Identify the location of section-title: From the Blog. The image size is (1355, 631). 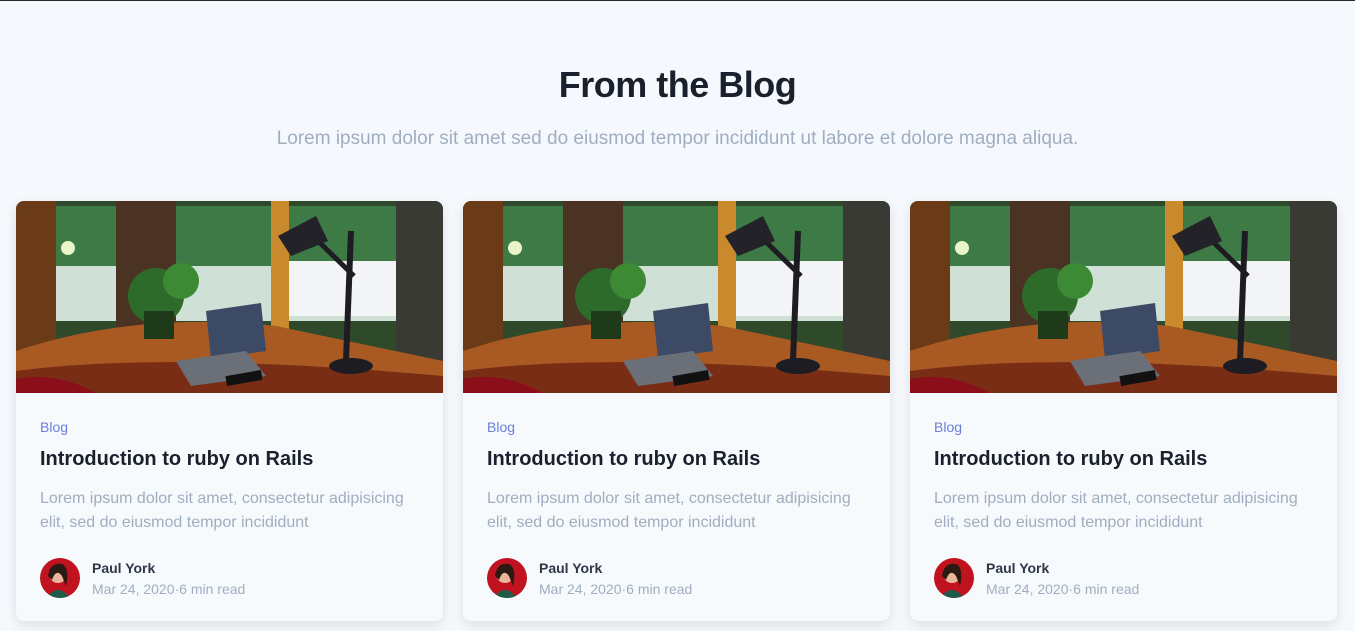
(677, 84).